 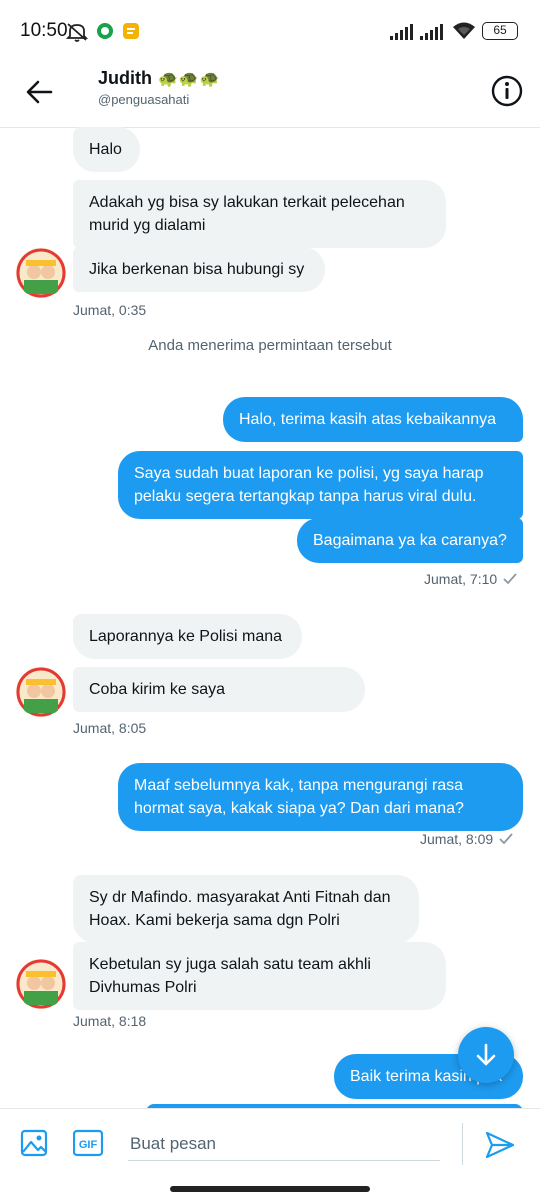 I want to click on timestamp: Jumat, 8:09, so click(x=457, y=839).